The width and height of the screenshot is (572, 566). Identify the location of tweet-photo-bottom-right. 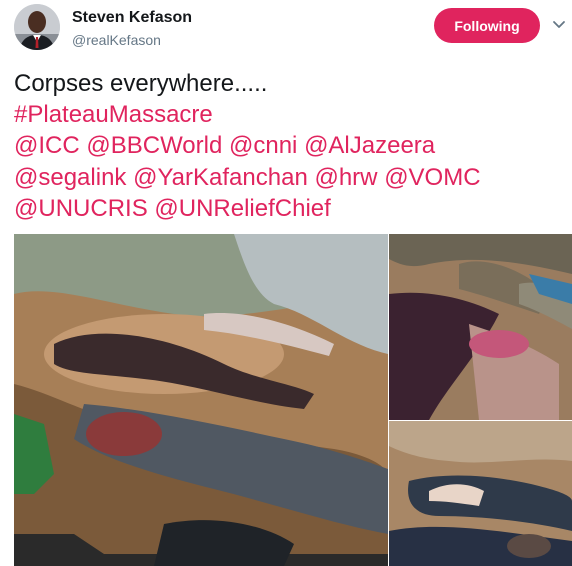
(480, 493).